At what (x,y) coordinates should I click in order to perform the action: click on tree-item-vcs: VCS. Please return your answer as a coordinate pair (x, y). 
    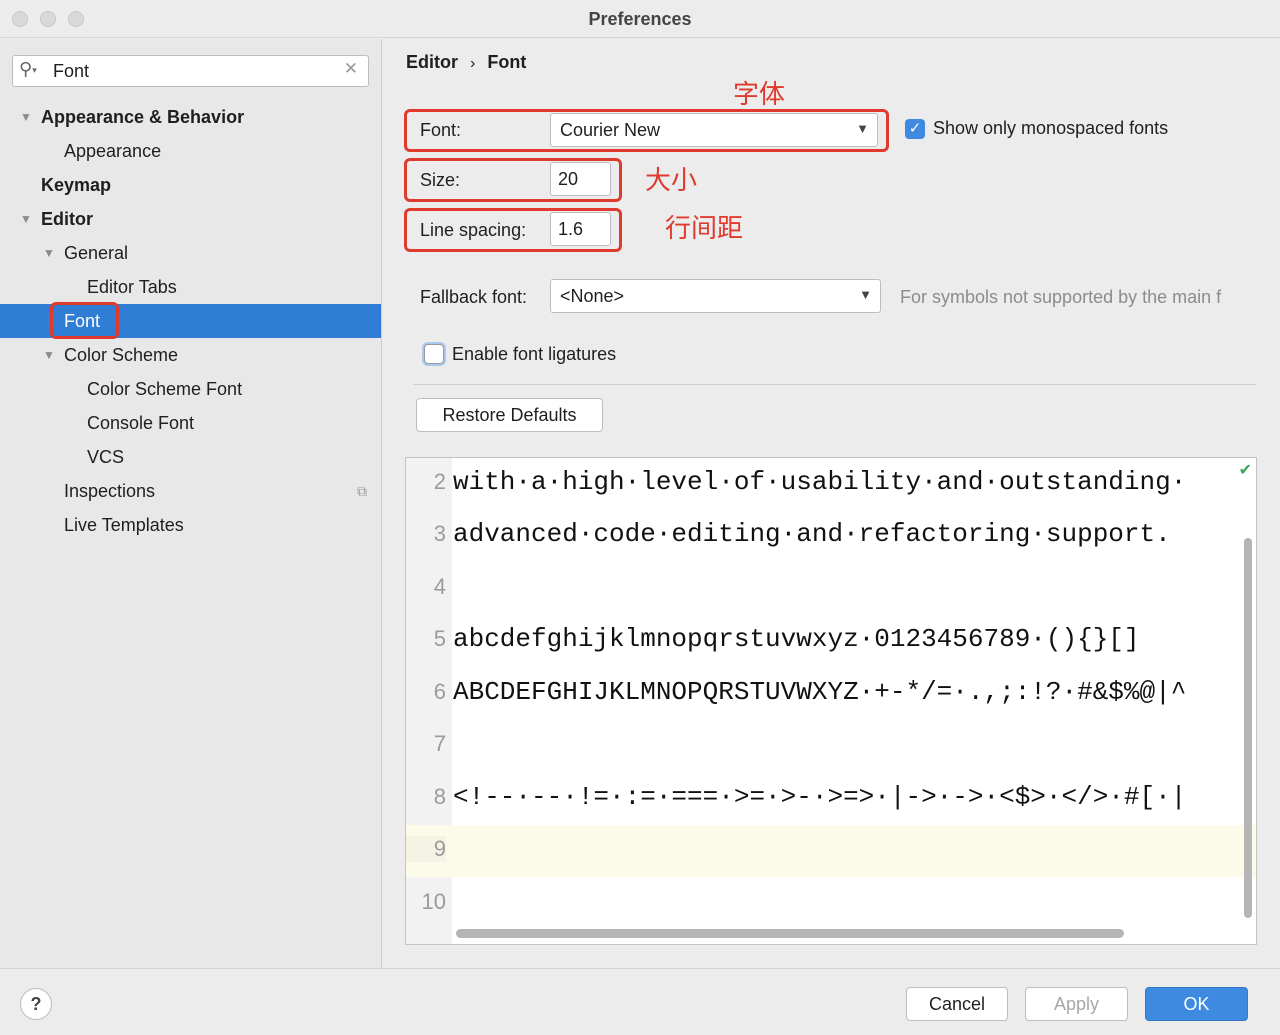
    Looking at the image, I should click on (190, 457).